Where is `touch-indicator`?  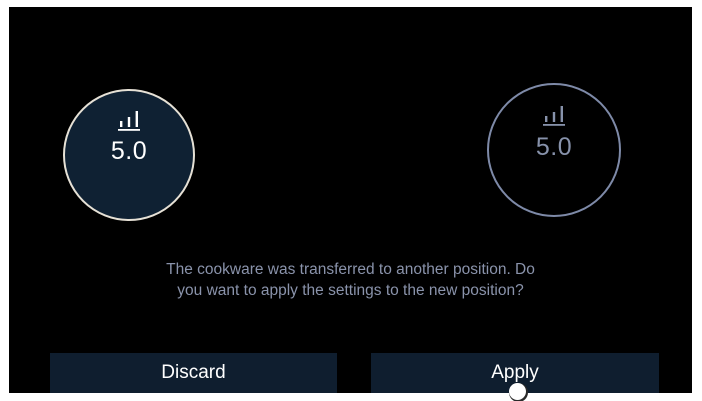
touch-indicator is located at coordinates (517, 391).